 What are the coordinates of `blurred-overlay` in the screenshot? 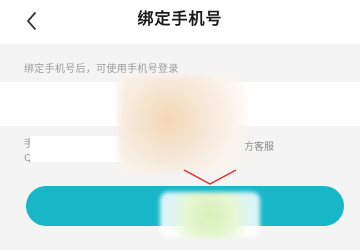 It's located at (182, 124).